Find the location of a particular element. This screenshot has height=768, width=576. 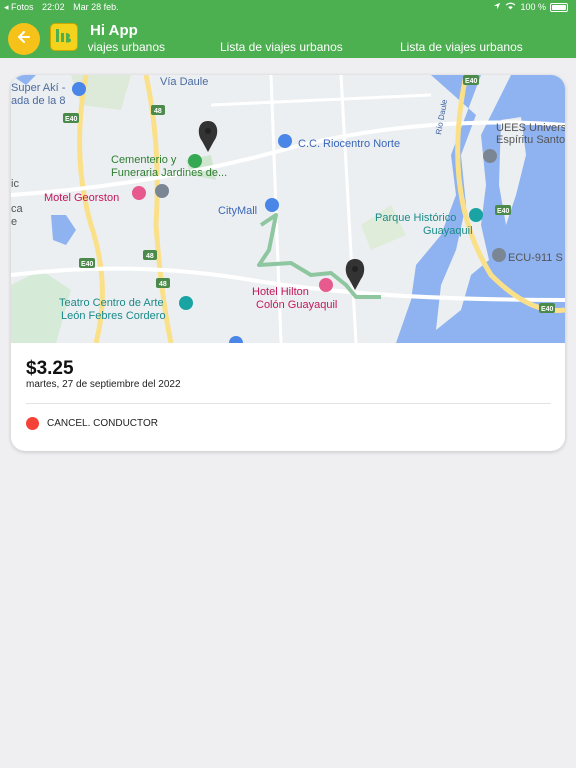

road-e40-1: E40 is located at coordinates (71, 119).